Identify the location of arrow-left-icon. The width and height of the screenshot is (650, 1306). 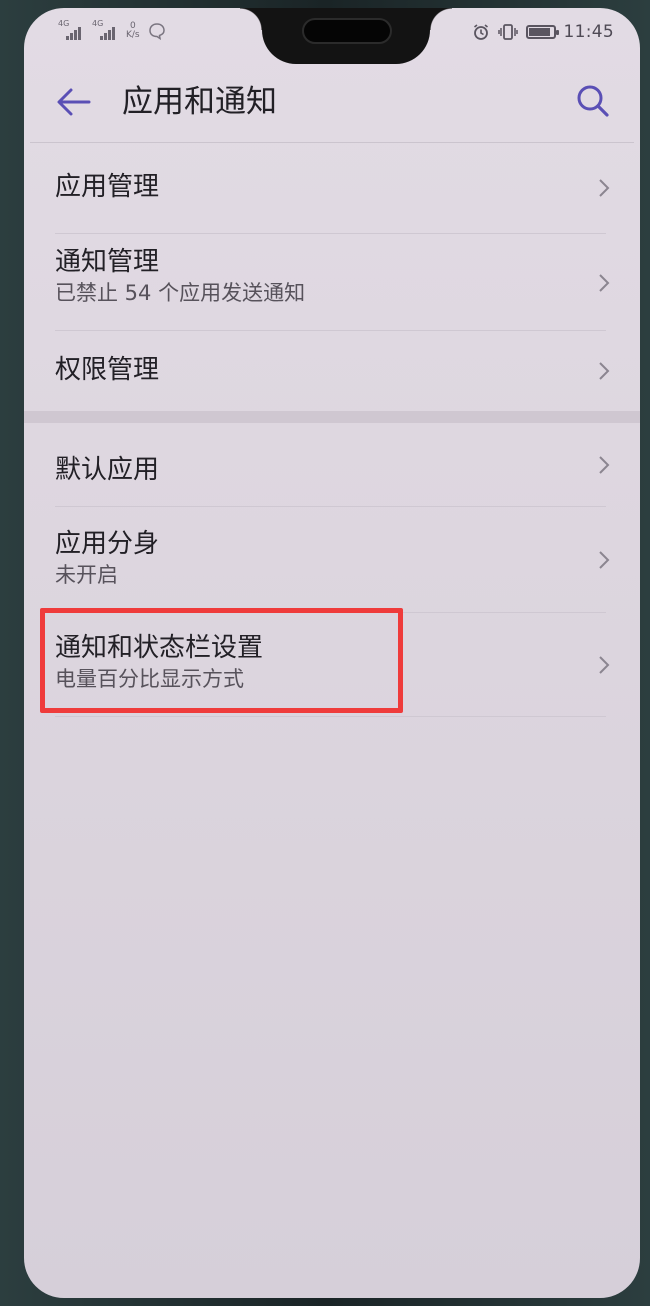
(74, 102).